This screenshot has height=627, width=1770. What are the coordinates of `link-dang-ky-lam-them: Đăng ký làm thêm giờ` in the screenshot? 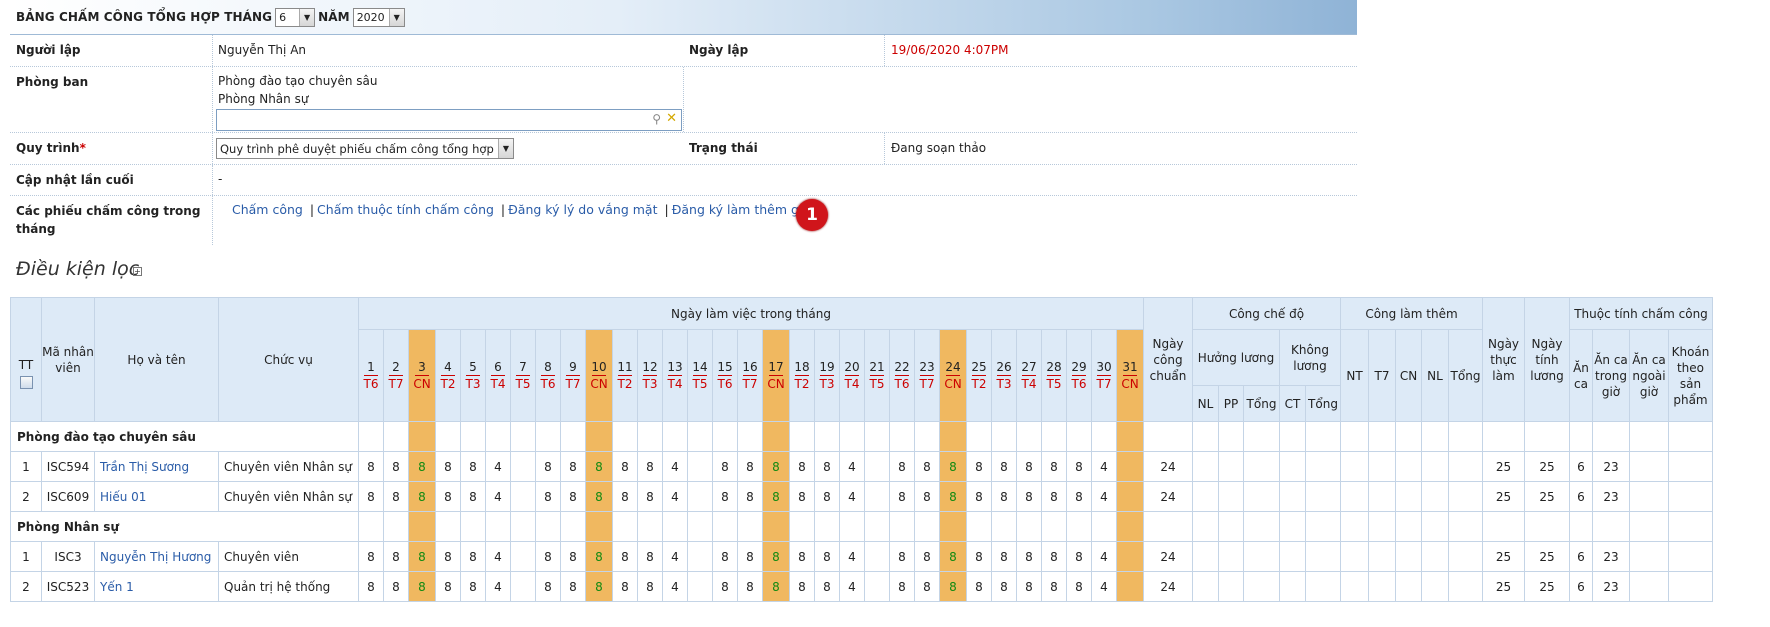 It's located at (741, 209).